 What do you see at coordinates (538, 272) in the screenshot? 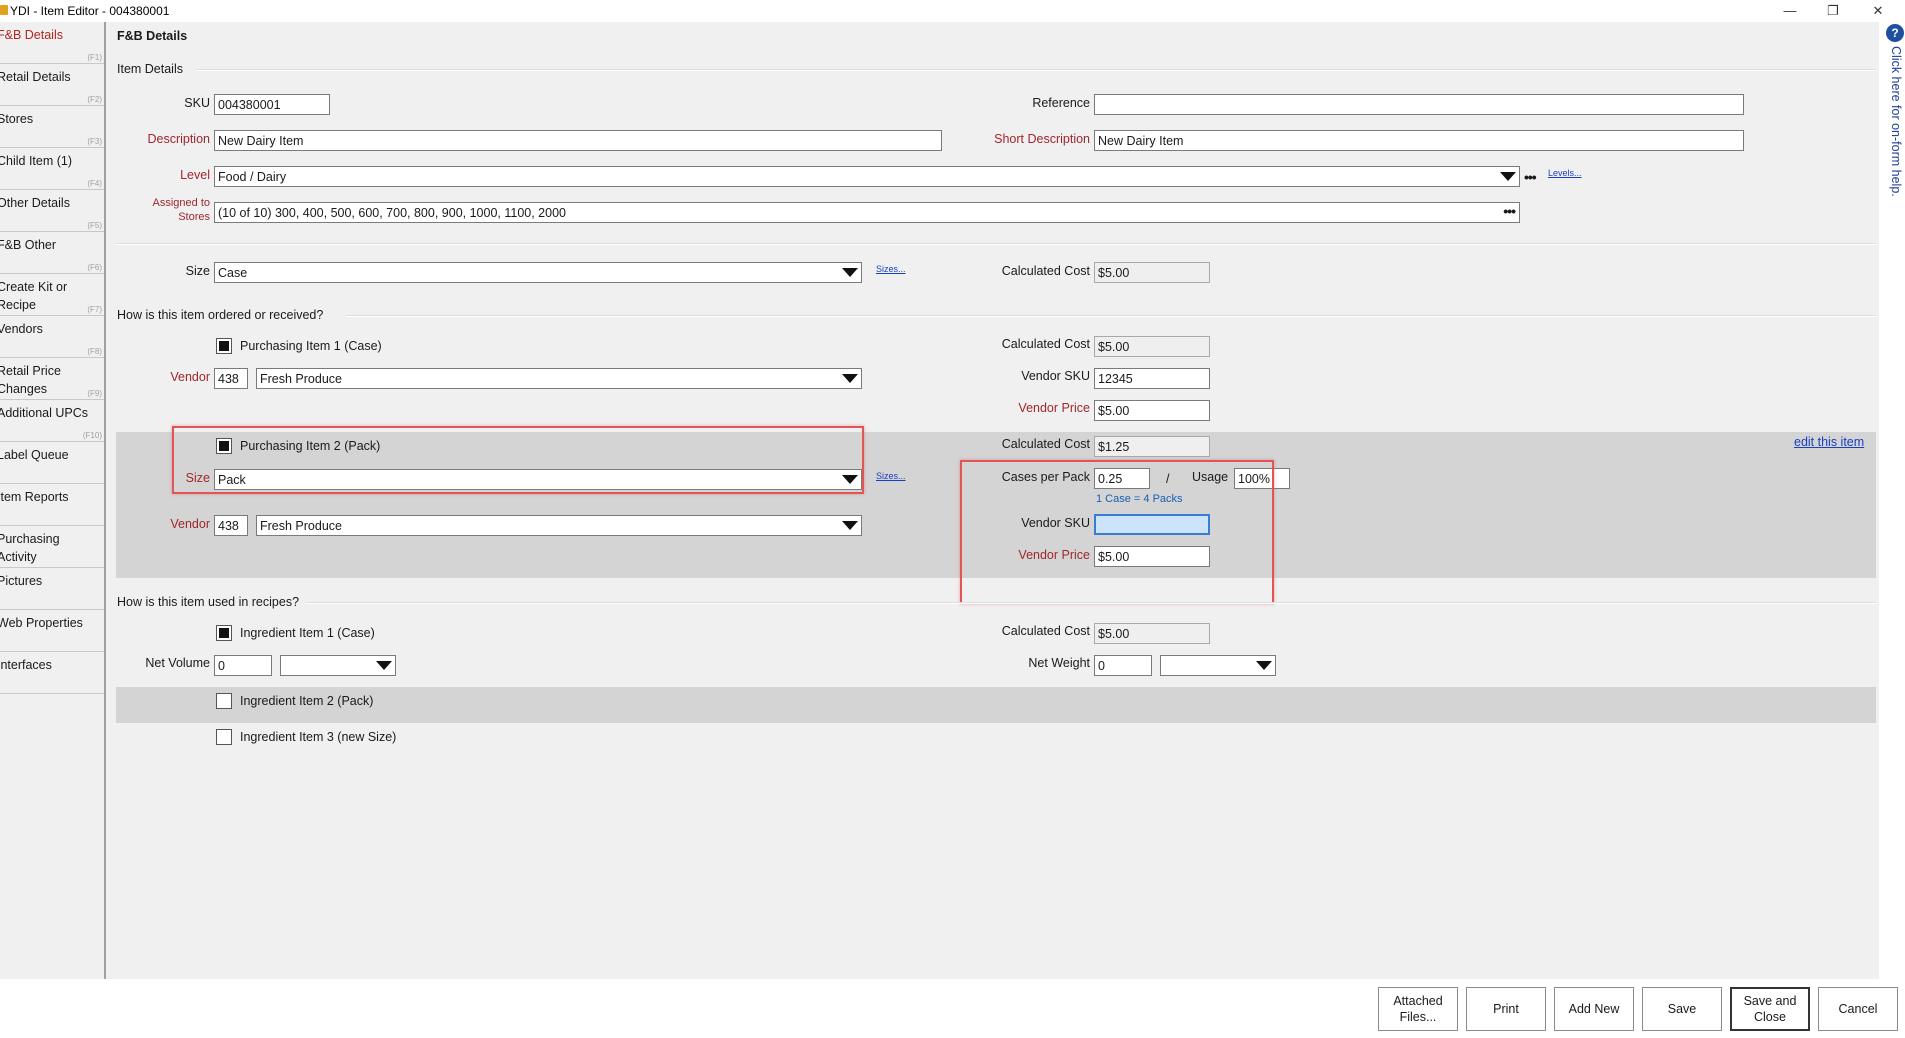
I see `size-select: Case` at bounding box center [538, 272].